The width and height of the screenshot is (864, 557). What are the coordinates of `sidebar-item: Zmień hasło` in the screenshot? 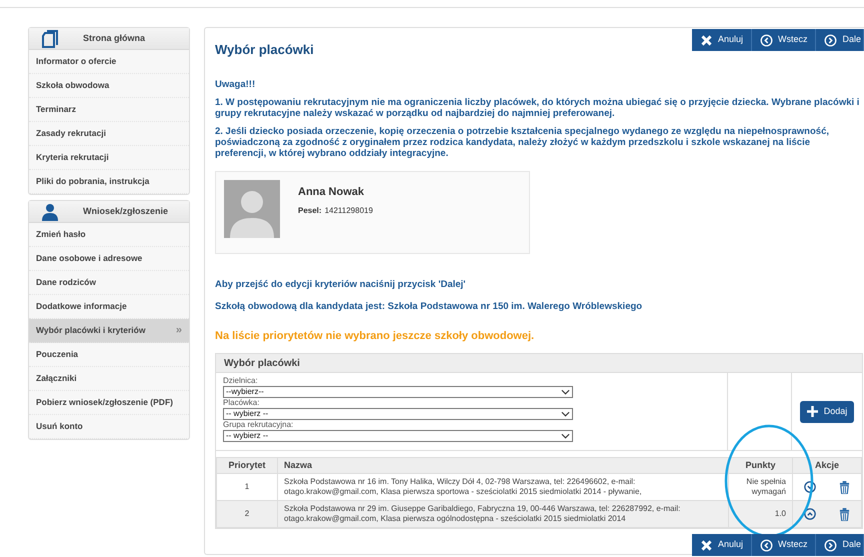 It's located at (109, 235).